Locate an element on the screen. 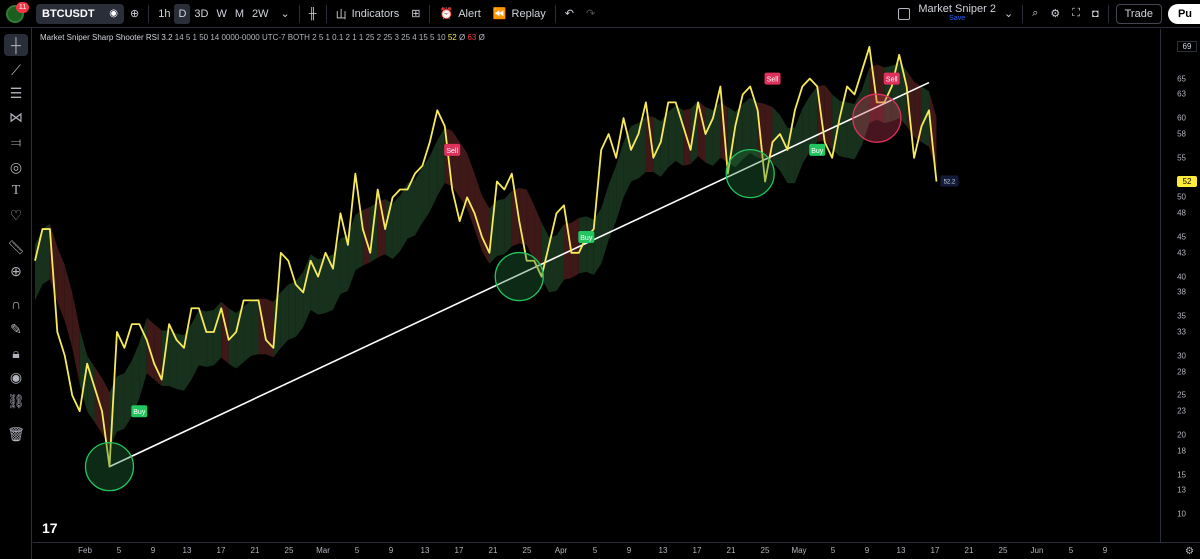 The image size is (1200, 559). replay-button: ⏪ Replay is located at coordinates (519, 14).